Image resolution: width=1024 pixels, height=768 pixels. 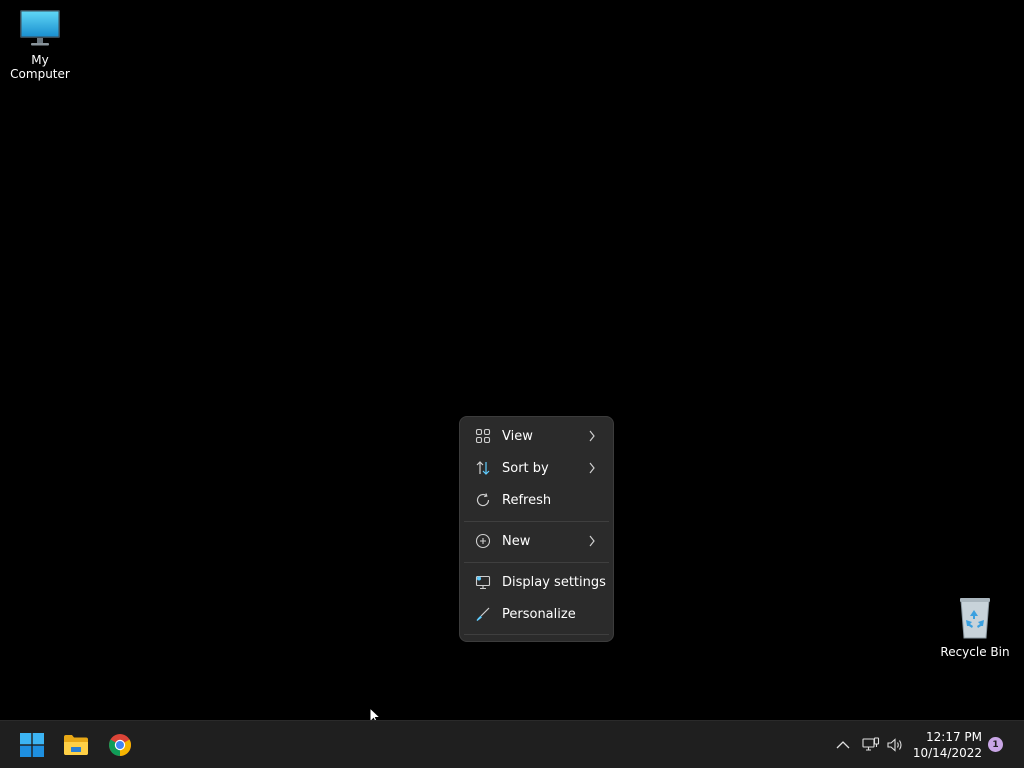 What do you see at coordinates (516, 541) in the screenshot?
I see `menu-item-label: New` at bounding box center [516, 541].